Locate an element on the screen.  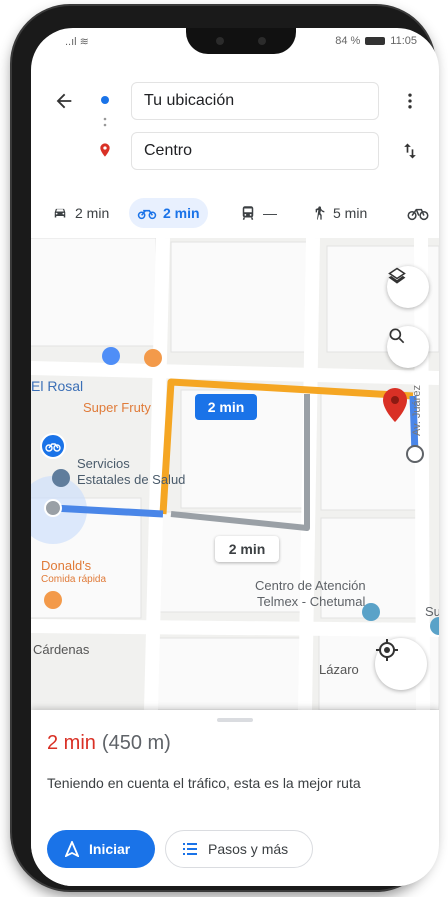
origin-dot-icon is located at coordinates (105, 100).